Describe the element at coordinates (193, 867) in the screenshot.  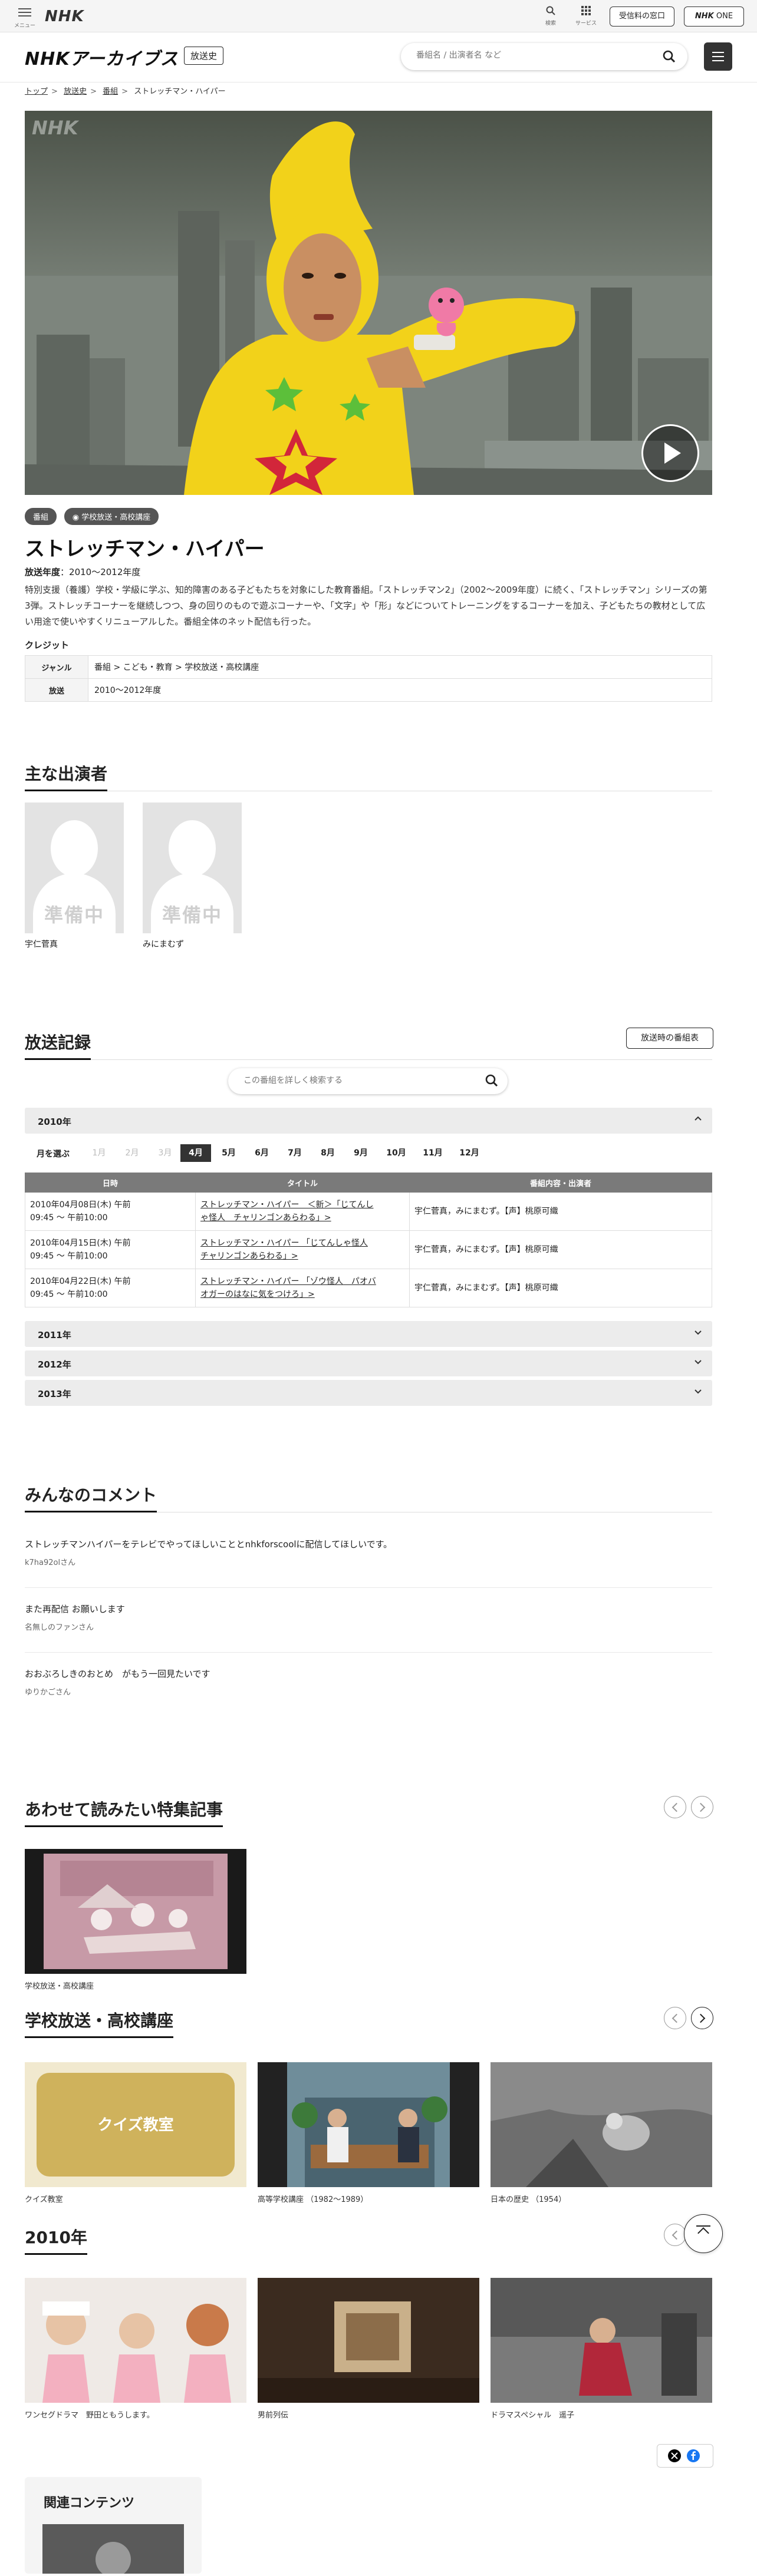
I see `performer-photo-placeholder: 準備中` at that location.